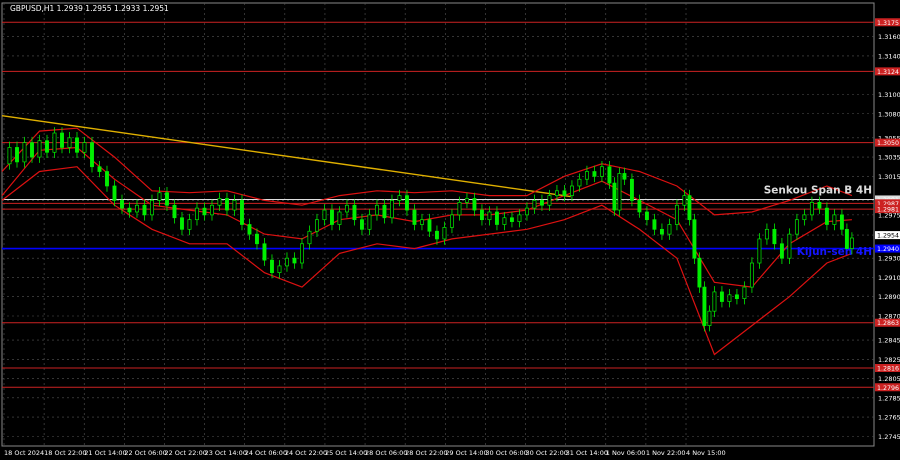 The height and width of the screenshot is (460, 900). Describe the element at coordinates (889, 114) in the screenshot. I see `y-tick-label: 1.3080` at that location.